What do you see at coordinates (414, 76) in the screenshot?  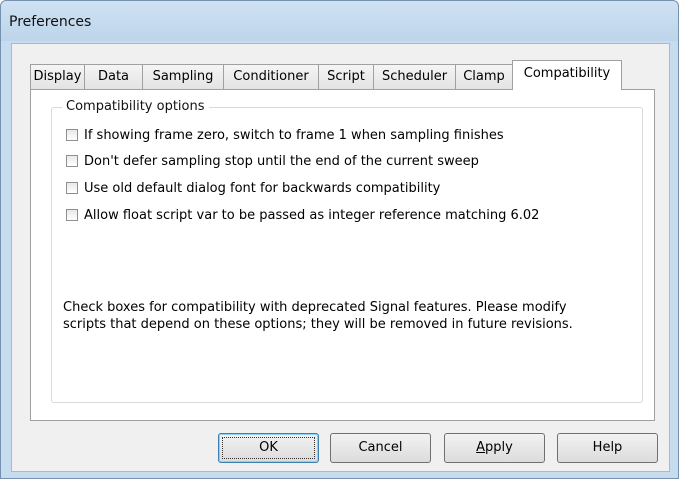 I see `tab-scheduler: Scheduler` at bounding box center [414, 76].